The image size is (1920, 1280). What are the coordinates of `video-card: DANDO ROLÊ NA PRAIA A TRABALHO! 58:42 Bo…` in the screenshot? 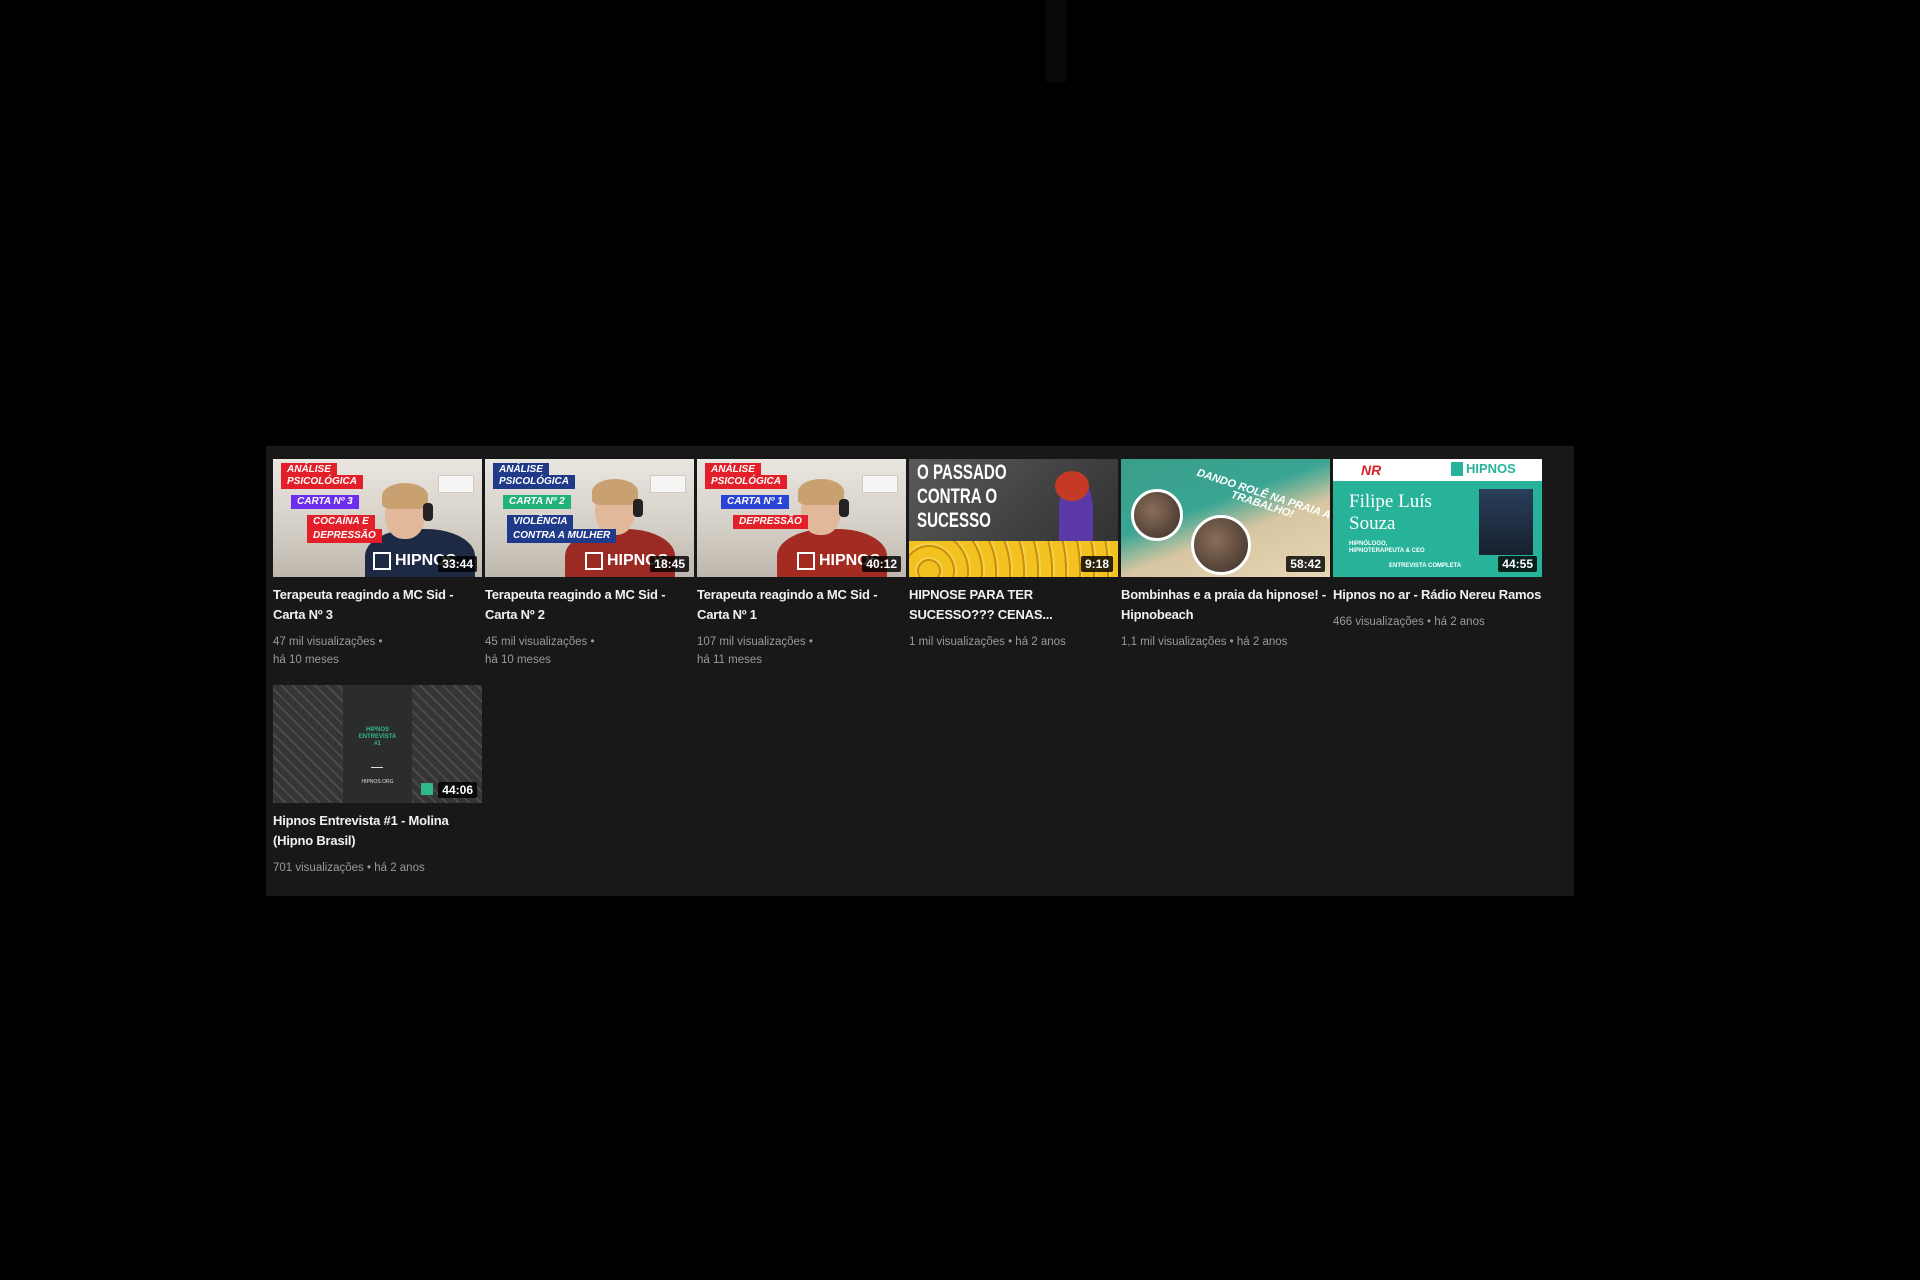 It's located at (1225, 564).